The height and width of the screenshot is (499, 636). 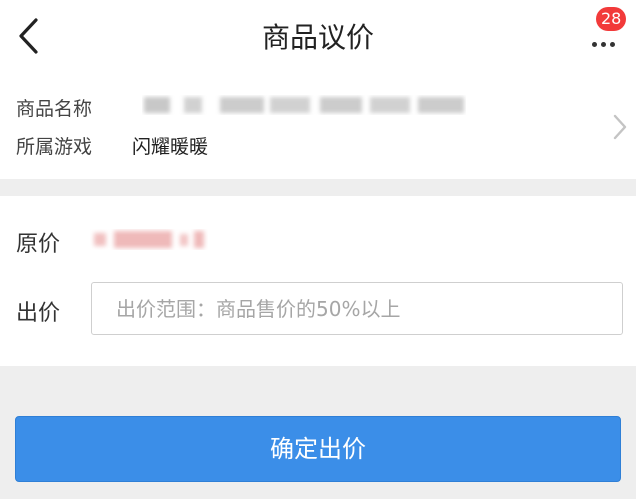 I want to click on game-label: 所属游戏, so click(x=54, y=147).